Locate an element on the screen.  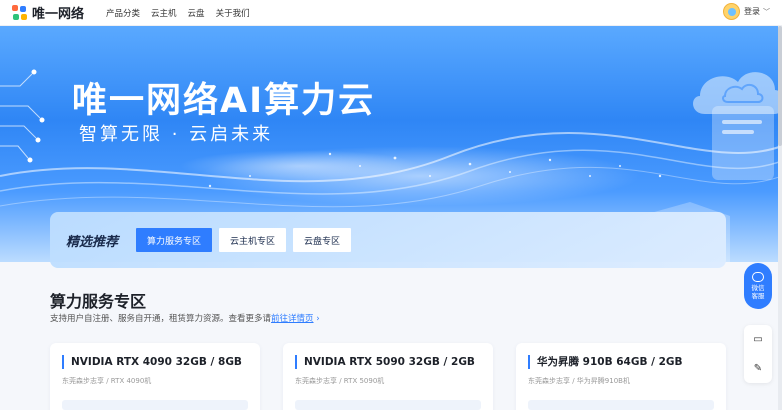
card-title: NVIDIA RTX 4090 32GB / 8GB is located at coordinates (155, 362).